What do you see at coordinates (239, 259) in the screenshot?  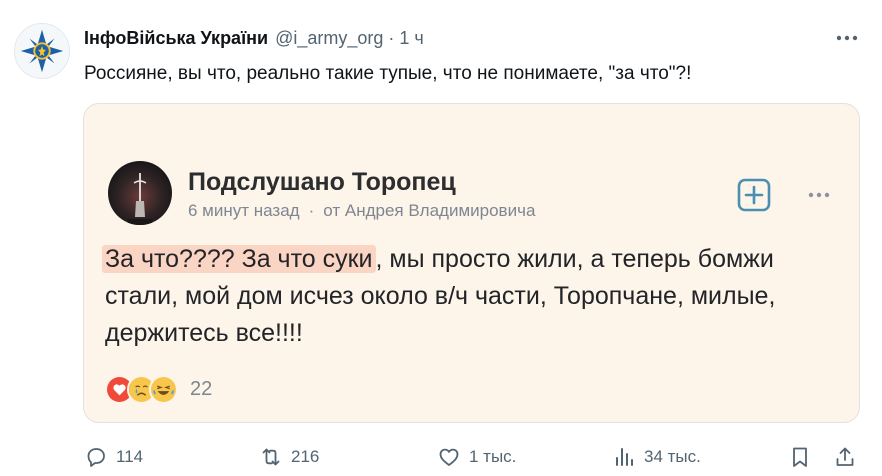 I see `highlighted-text: За что???? За что суки` at bounding box center [239, 259].